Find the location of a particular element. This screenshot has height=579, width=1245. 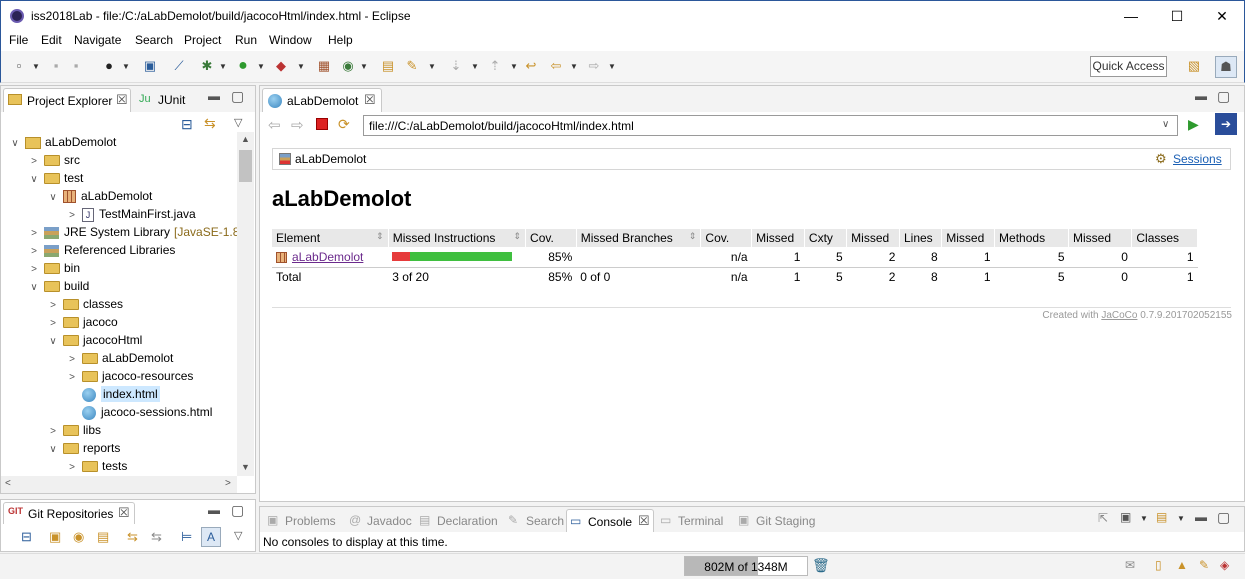

open-type-icon: ▤ is located at coordinates (388, 66).